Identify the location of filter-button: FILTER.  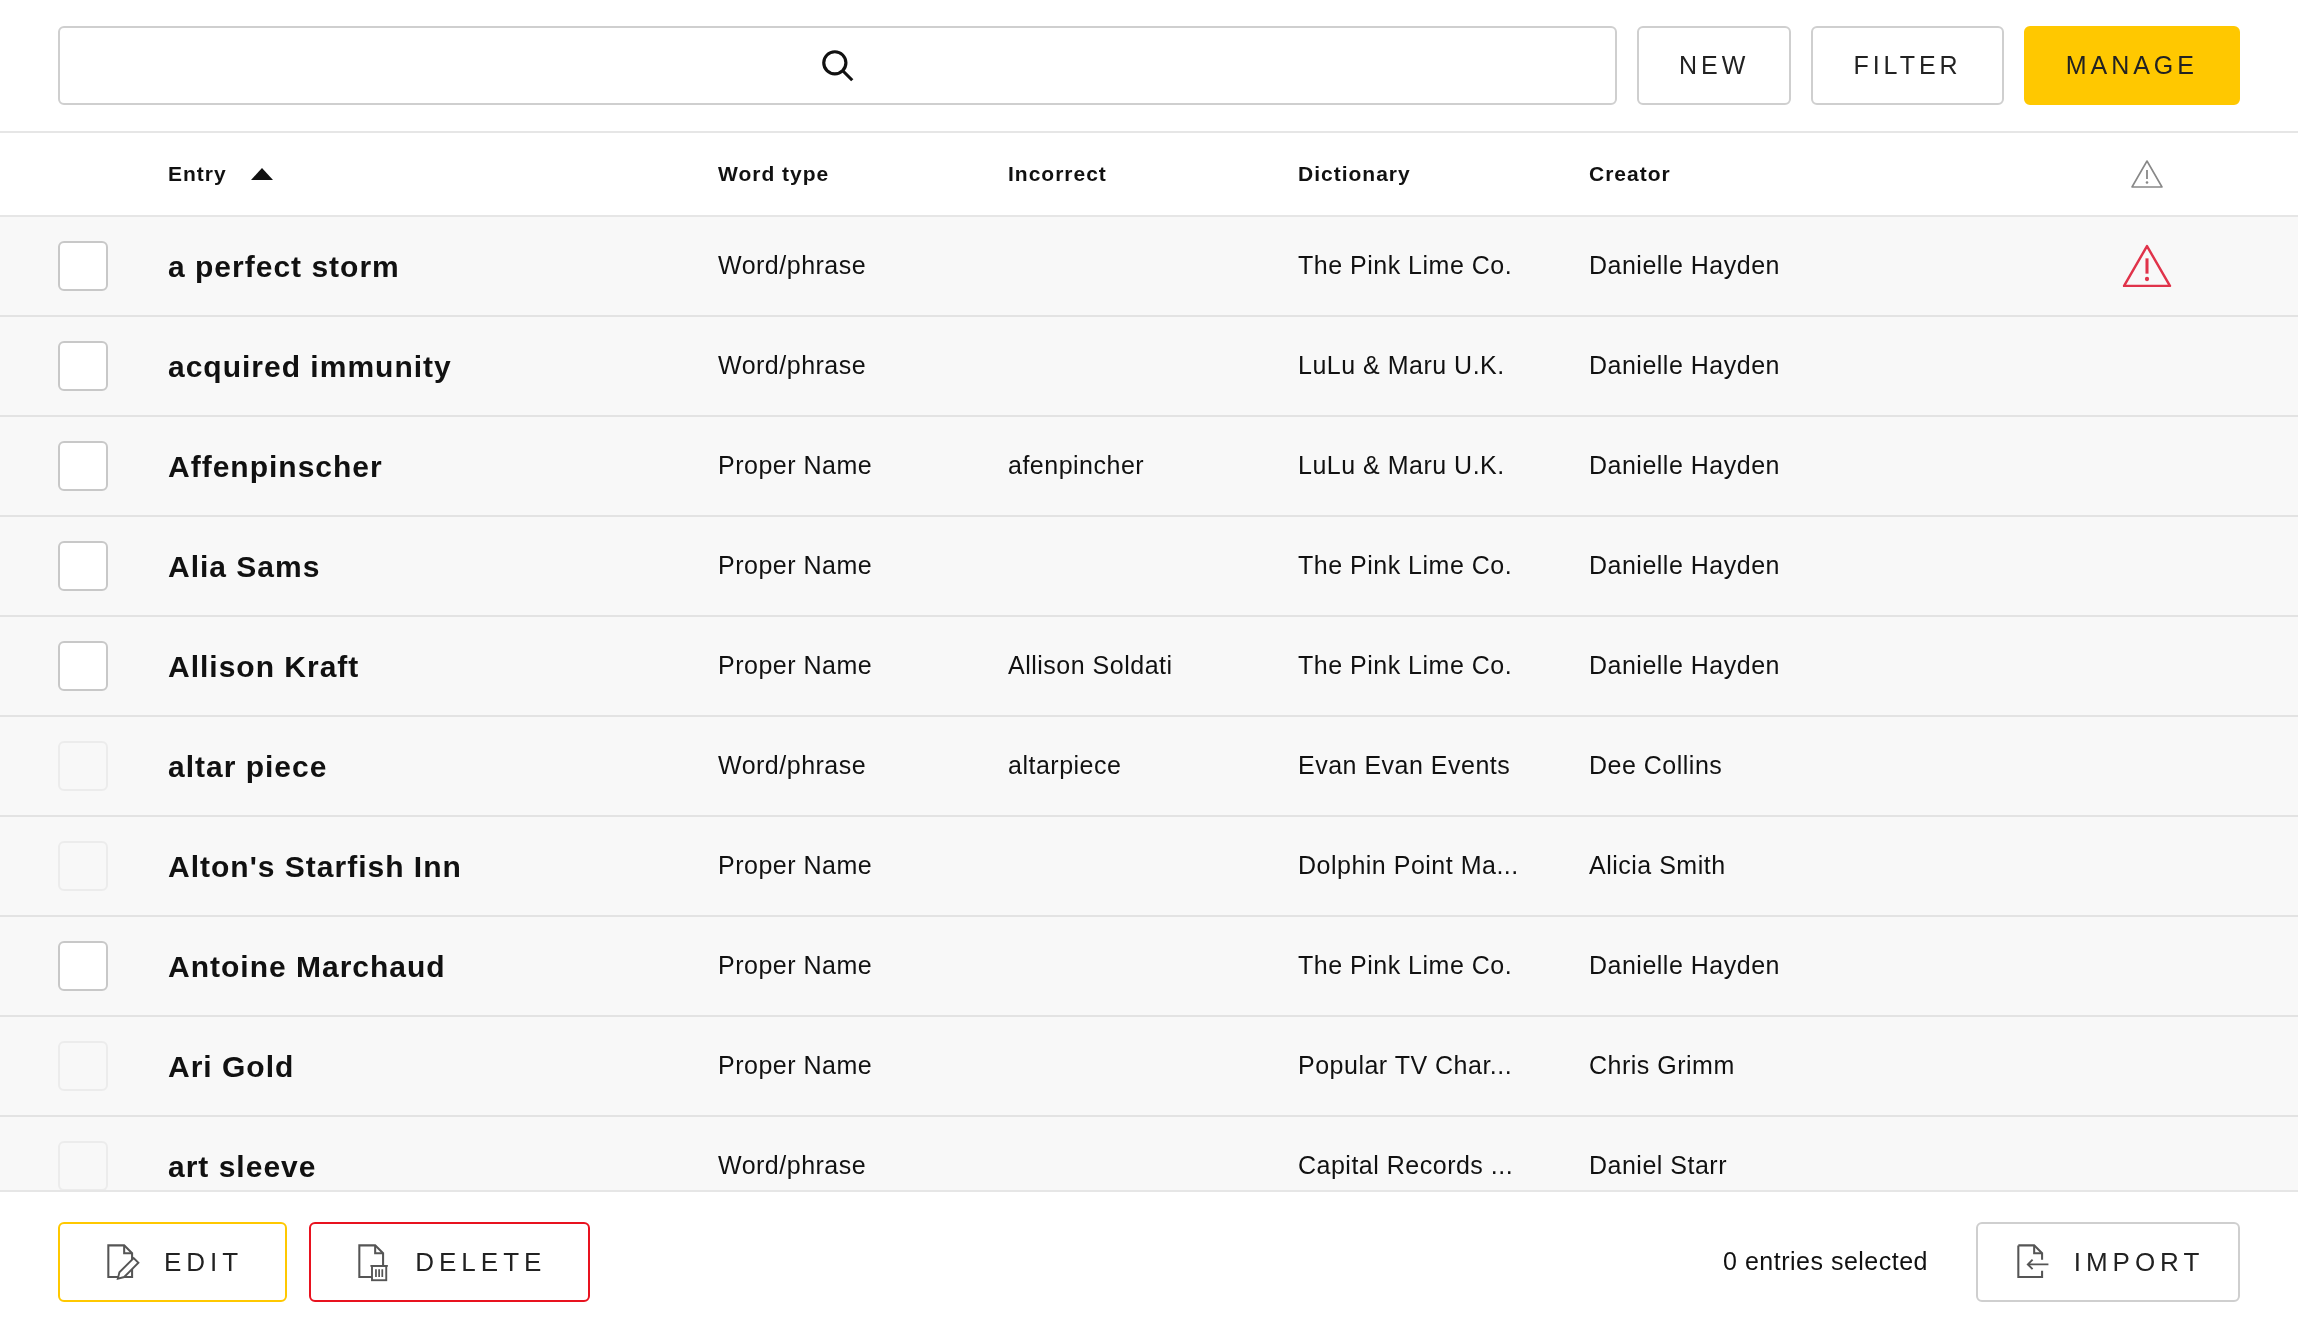
(1907, 65).